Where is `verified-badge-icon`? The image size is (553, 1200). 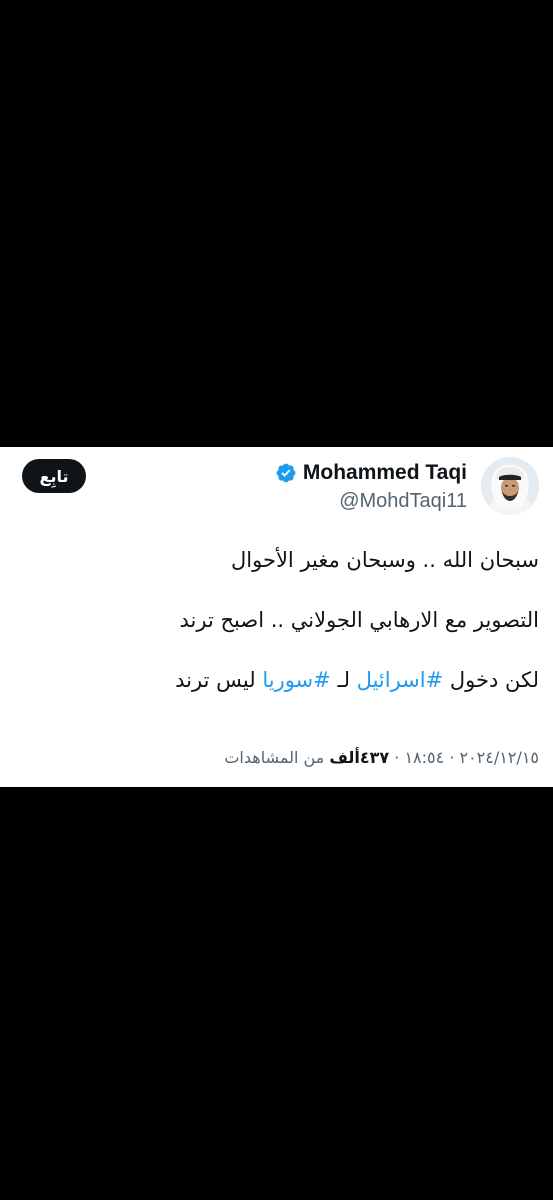 verified-badge-icon is located at coordinates (286, 473).